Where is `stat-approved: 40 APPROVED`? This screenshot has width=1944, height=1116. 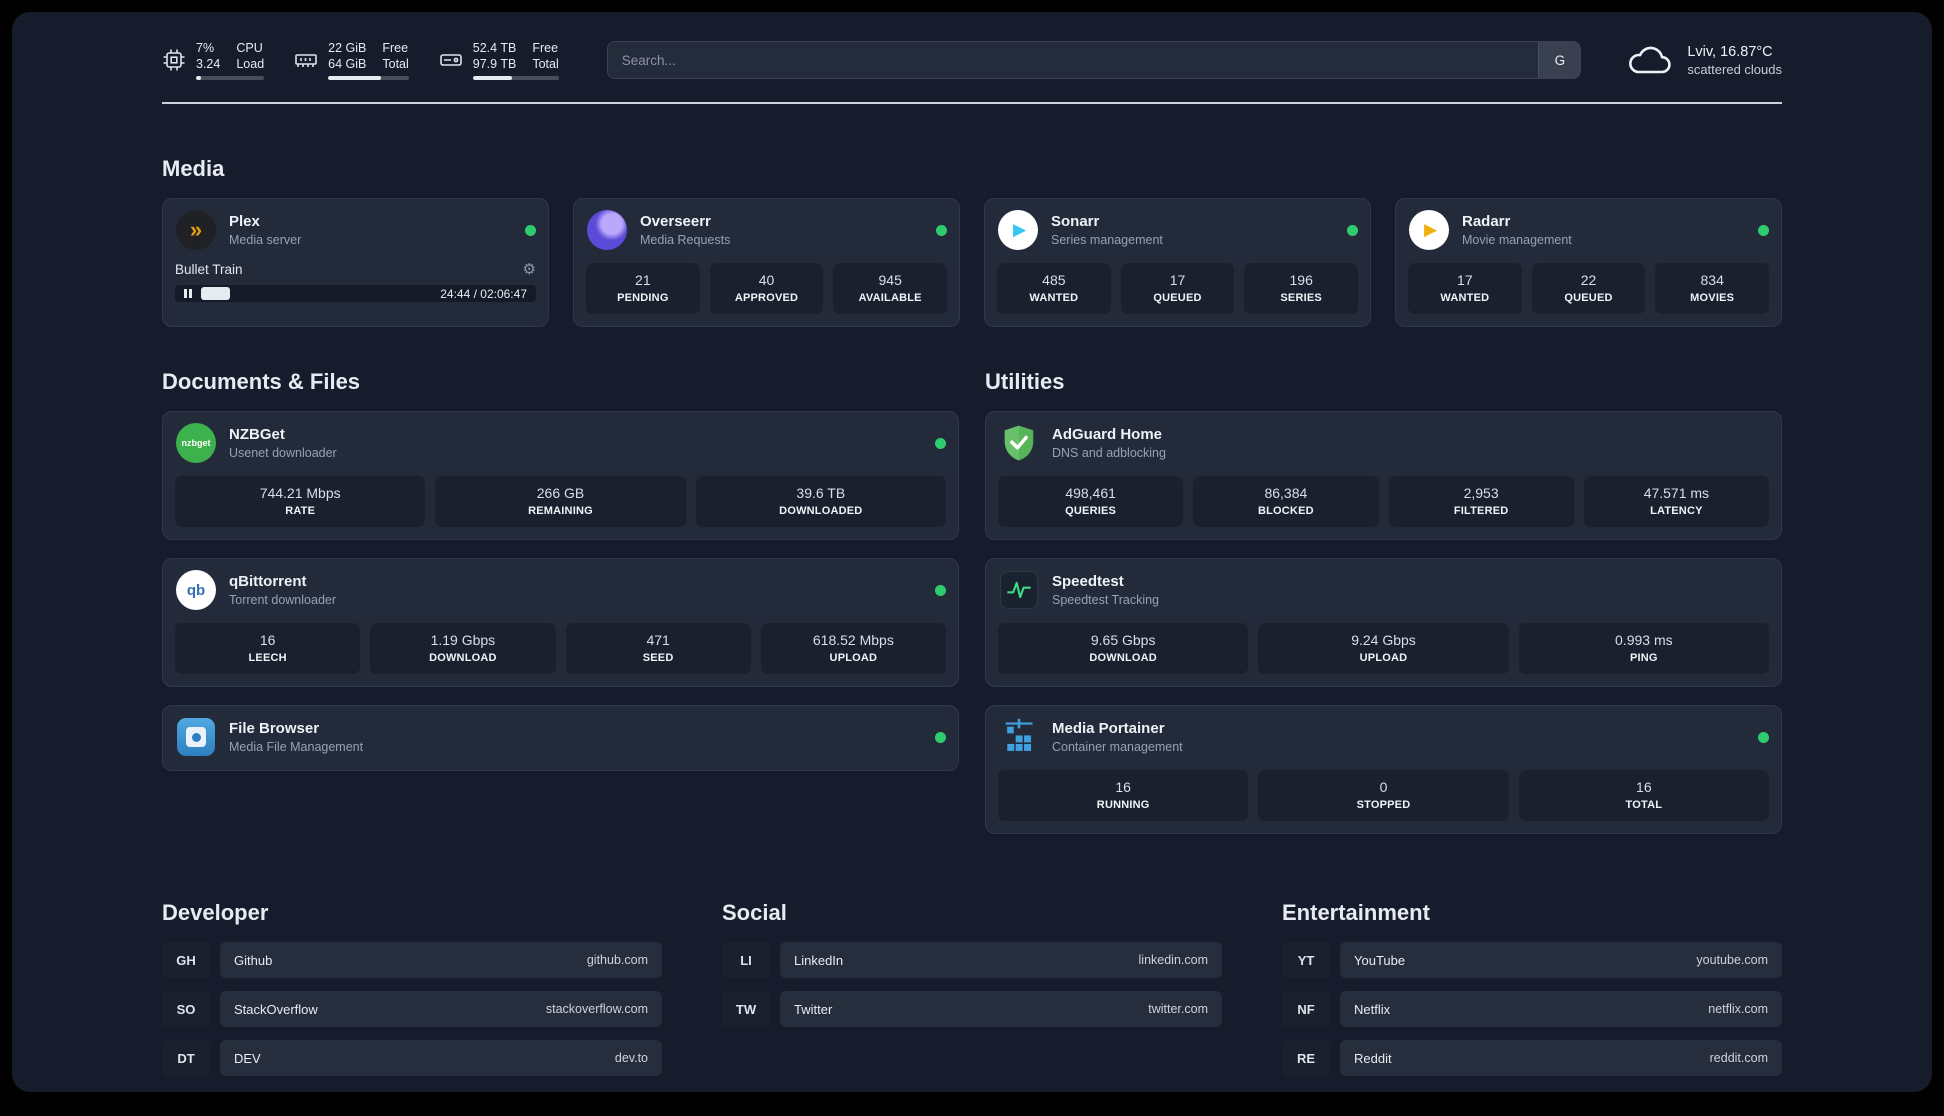
stat-approved: 40 APPROVED is located at coordinates (766, 288).